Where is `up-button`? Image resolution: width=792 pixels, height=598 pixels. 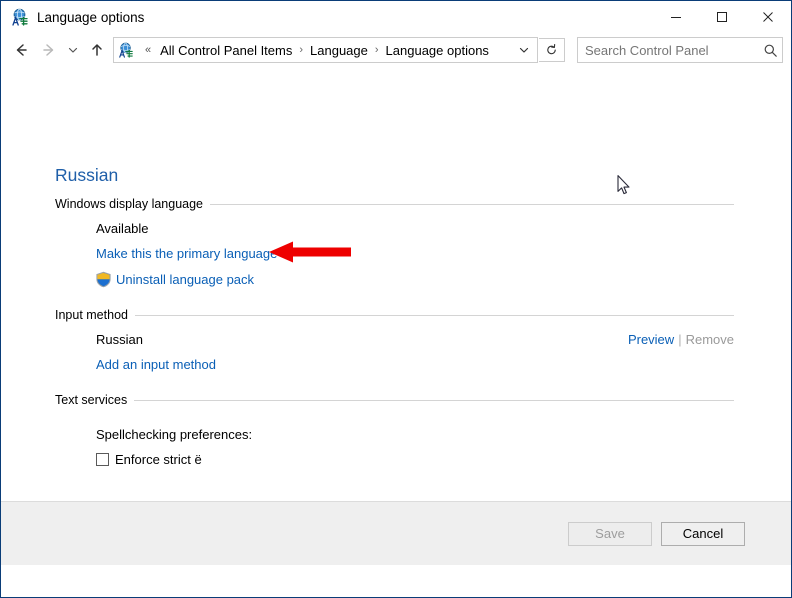
up-button is located at coordinates (97, 50).